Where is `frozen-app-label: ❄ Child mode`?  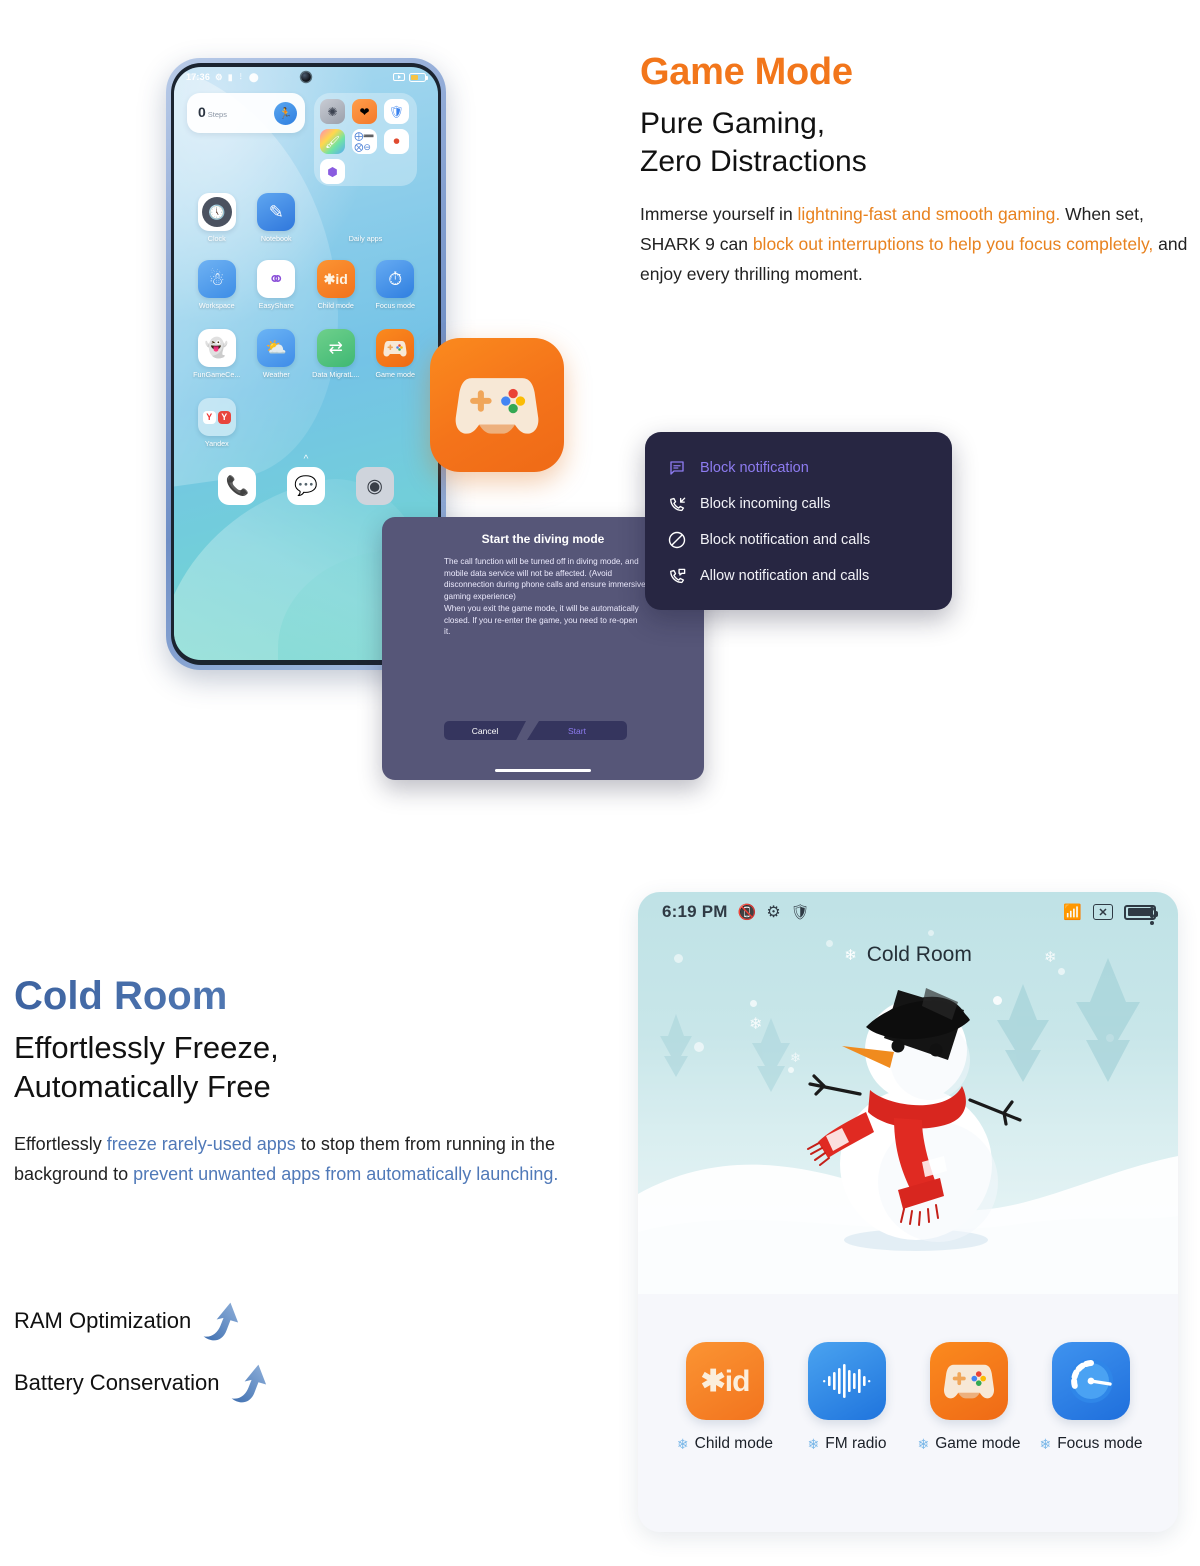
frozen-app-label: ❄ Child mode is located at coordinates (725, 1444).